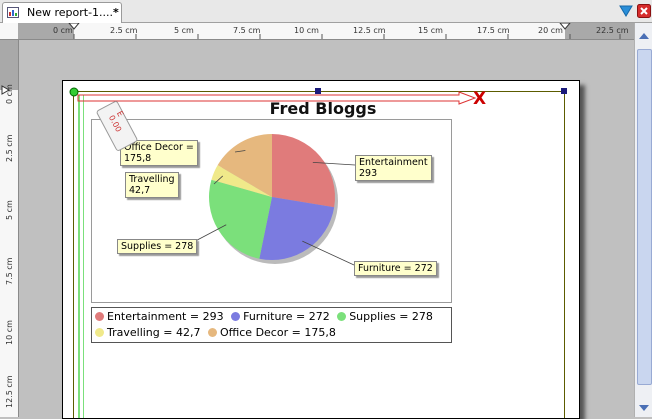  I want to click on legend-item-entertainment: Entertainment = 293, so click(159, 317).